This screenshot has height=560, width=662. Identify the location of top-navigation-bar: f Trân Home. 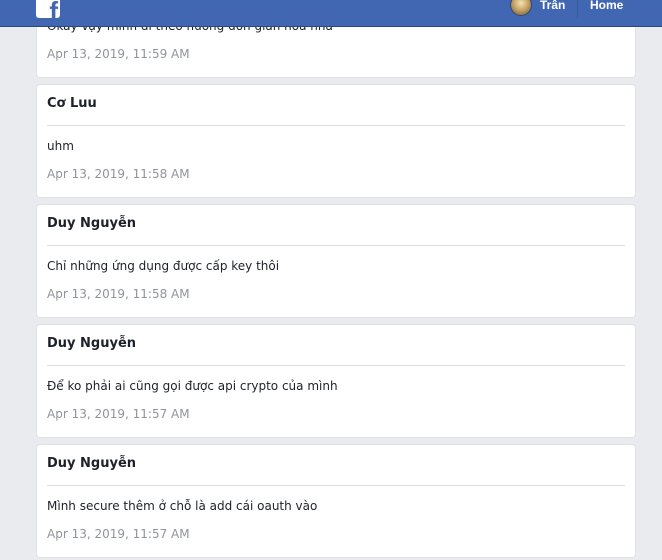
(331, 13).